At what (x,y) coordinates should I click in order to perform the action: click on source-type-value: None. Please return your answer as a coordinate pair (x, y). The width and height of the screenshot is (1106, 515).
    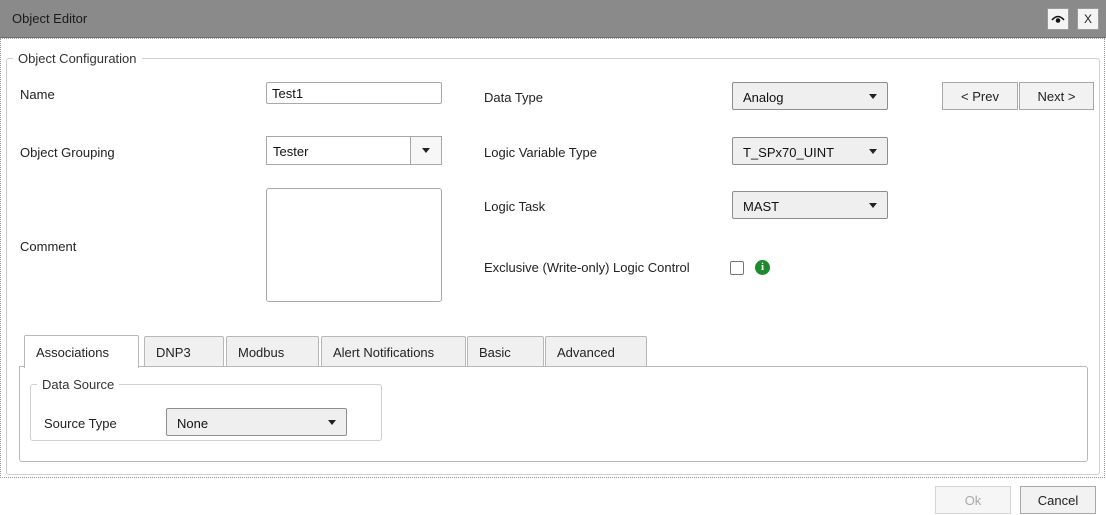
    Looking at the image, I should click on (193, 423).